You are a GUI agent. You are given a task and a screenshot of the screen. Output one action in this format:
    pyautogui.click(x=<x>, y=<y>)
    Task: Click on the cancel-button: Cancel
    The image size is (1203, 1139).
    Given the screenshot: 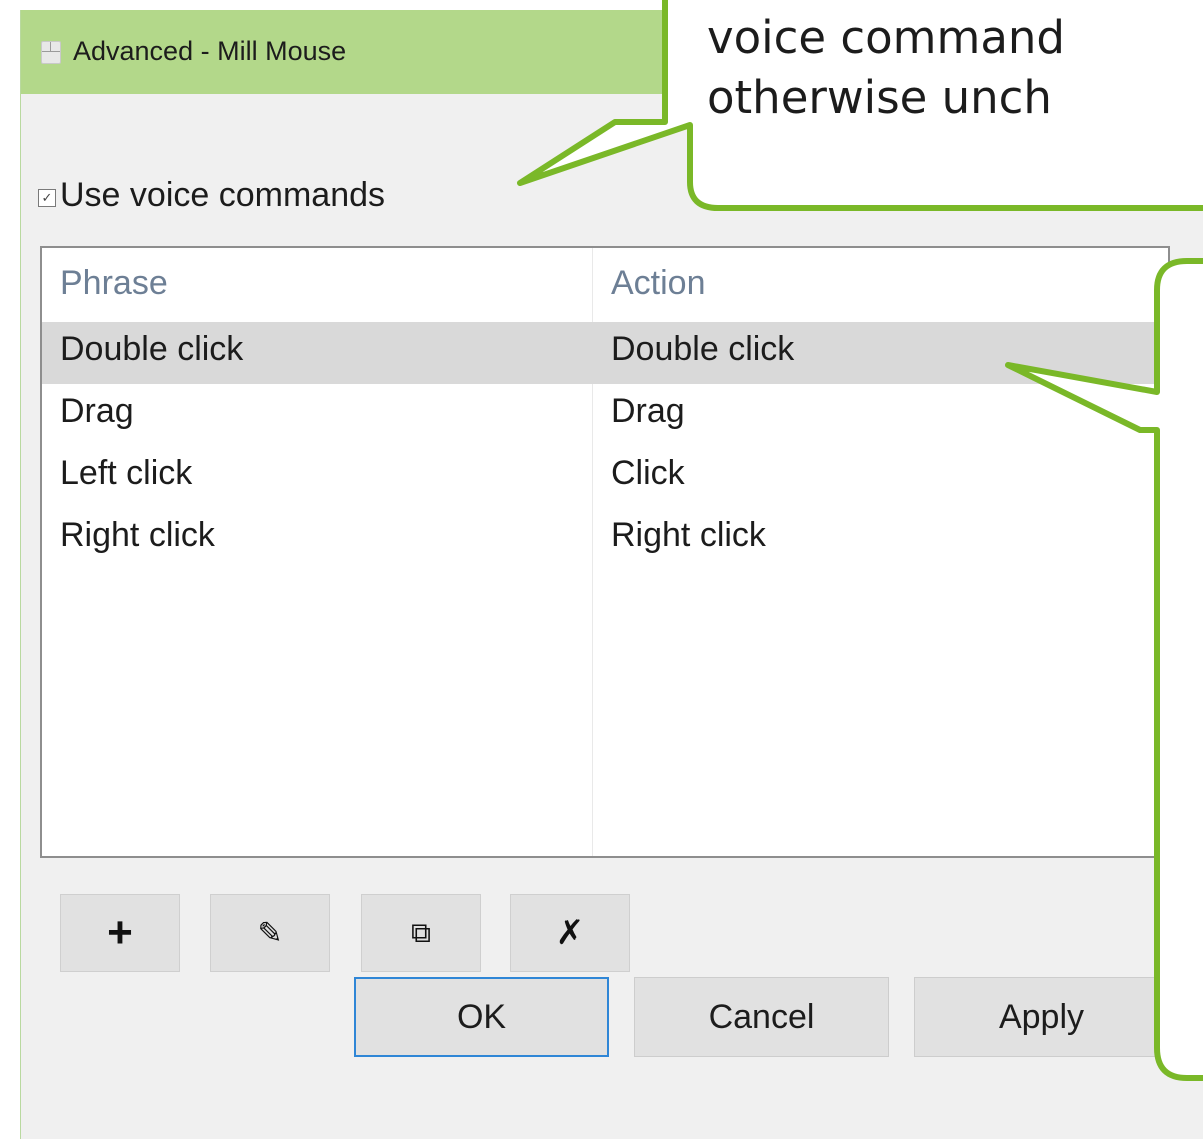 What is the action you would take?
    pyautogui.click(x=761, y=1017)
    